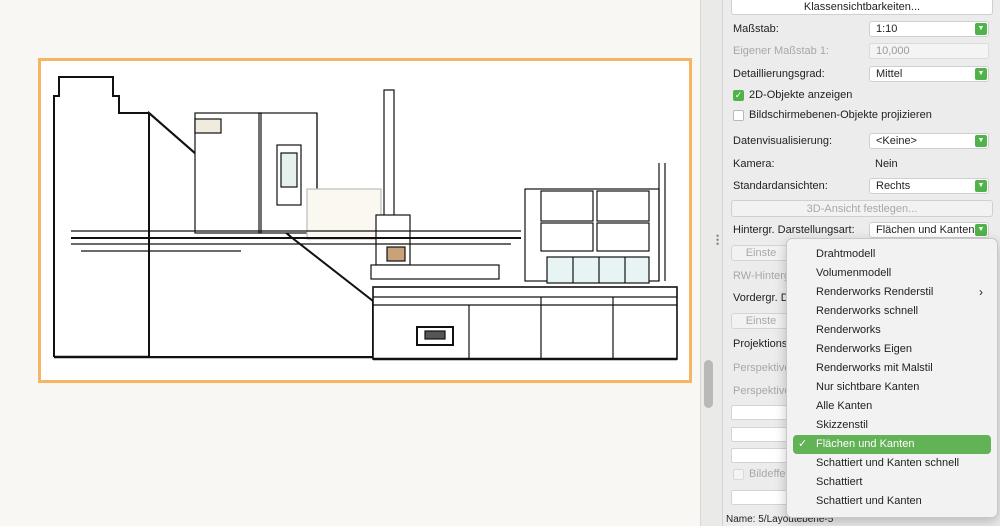 Image resolution: width=1000 pixels, height=526 pixels. I want to click on camera-label: Kamera:, so click(754, 164).